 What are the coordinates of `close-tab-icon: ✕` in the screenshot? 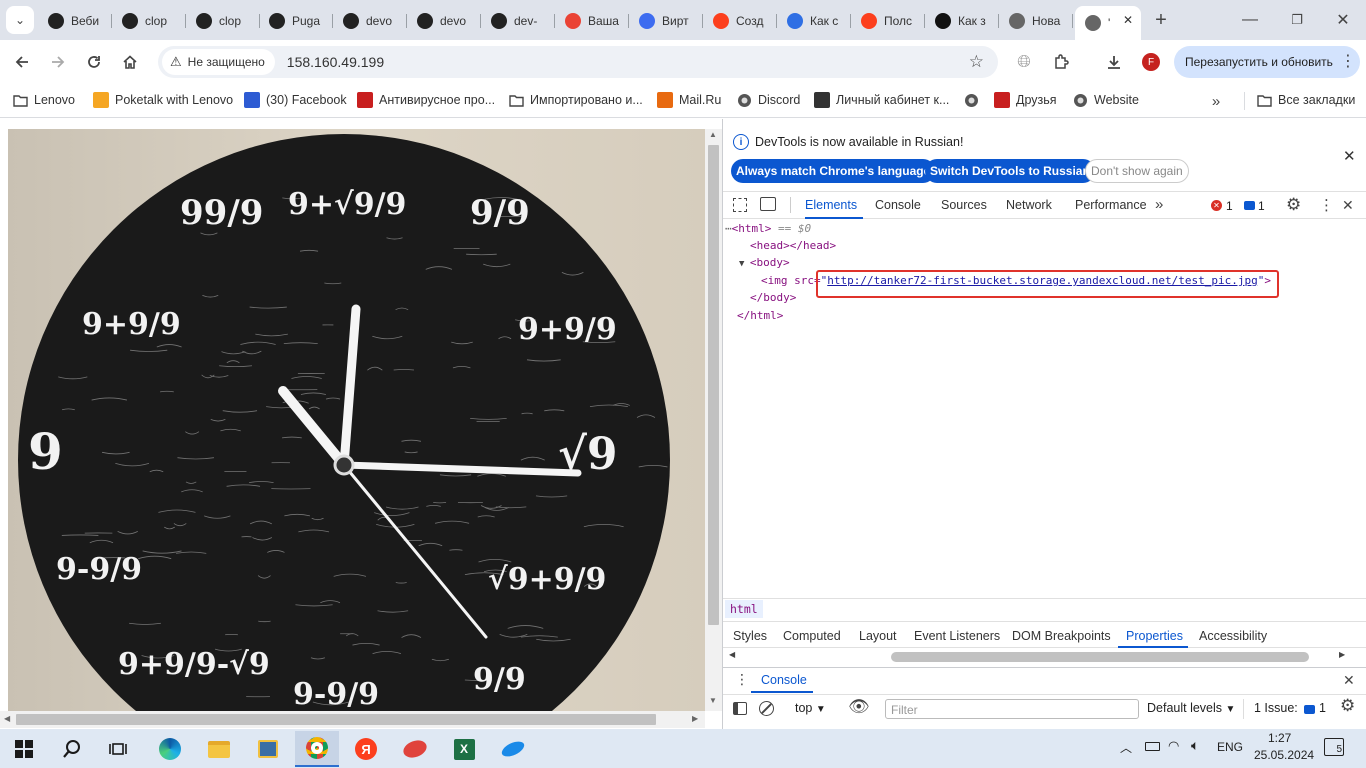 It's located at (1128, 20).